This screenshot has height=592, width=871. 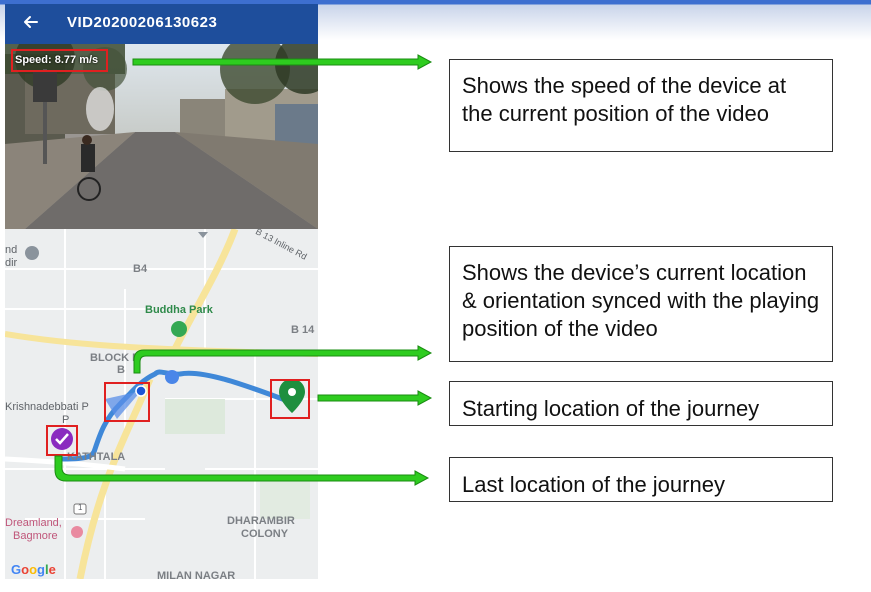 What do you see at coordinates (375, 398) in the screenshot?
I see `arrow-start` at bounding box center [375, 398].